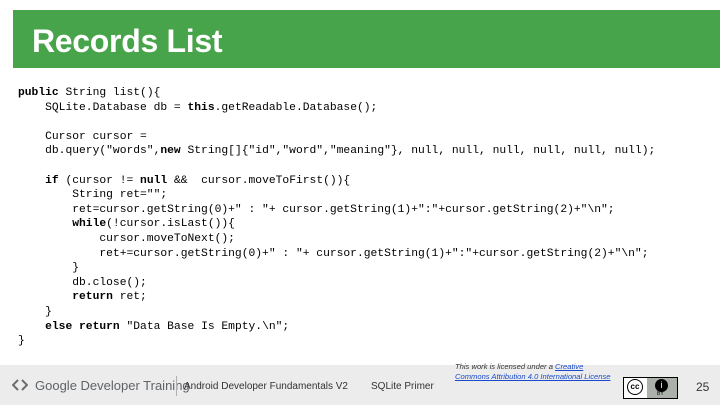 This screenshot has width=720, height=405. What do you see at coordinates (366, 39) in the screenshot?
I see `title-band: Records List` at bounding box center [366, 39].